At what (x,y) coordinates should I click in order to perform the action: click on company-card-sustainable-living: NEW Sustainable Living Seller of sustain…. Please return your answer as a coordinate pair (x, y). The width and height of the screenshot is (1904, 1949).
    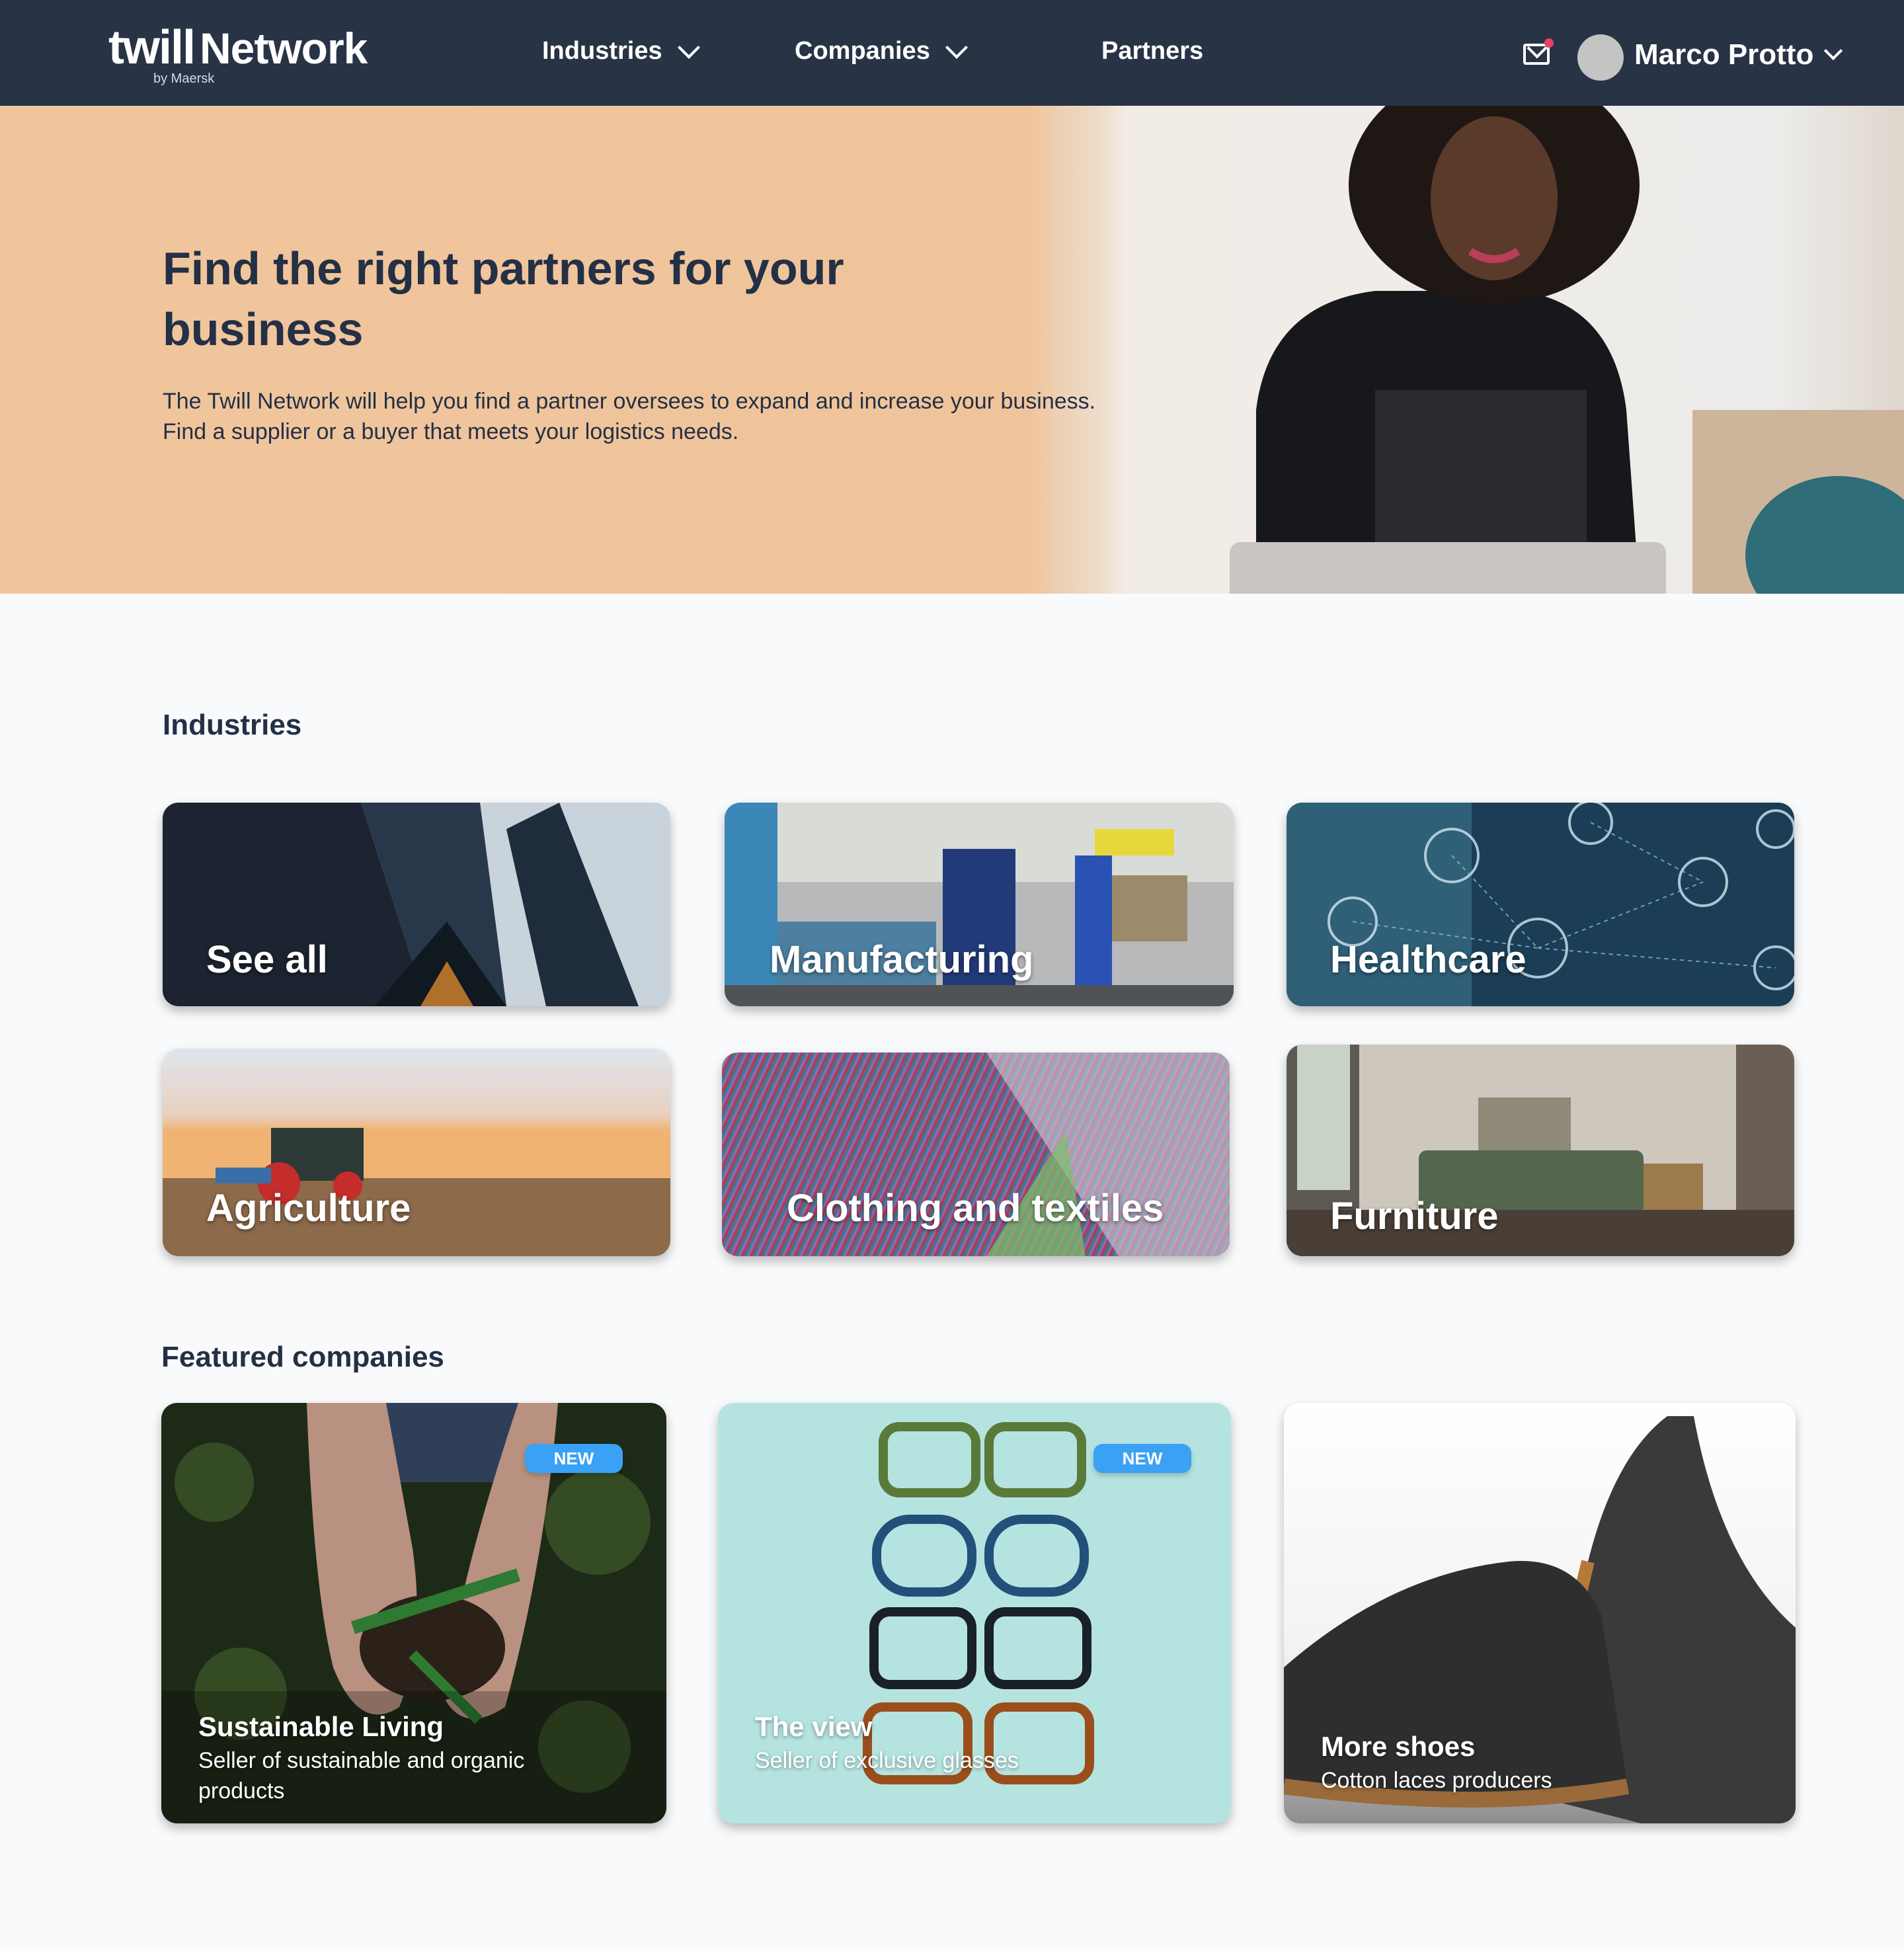
    Looking at the image, I should click on (413, 1613).